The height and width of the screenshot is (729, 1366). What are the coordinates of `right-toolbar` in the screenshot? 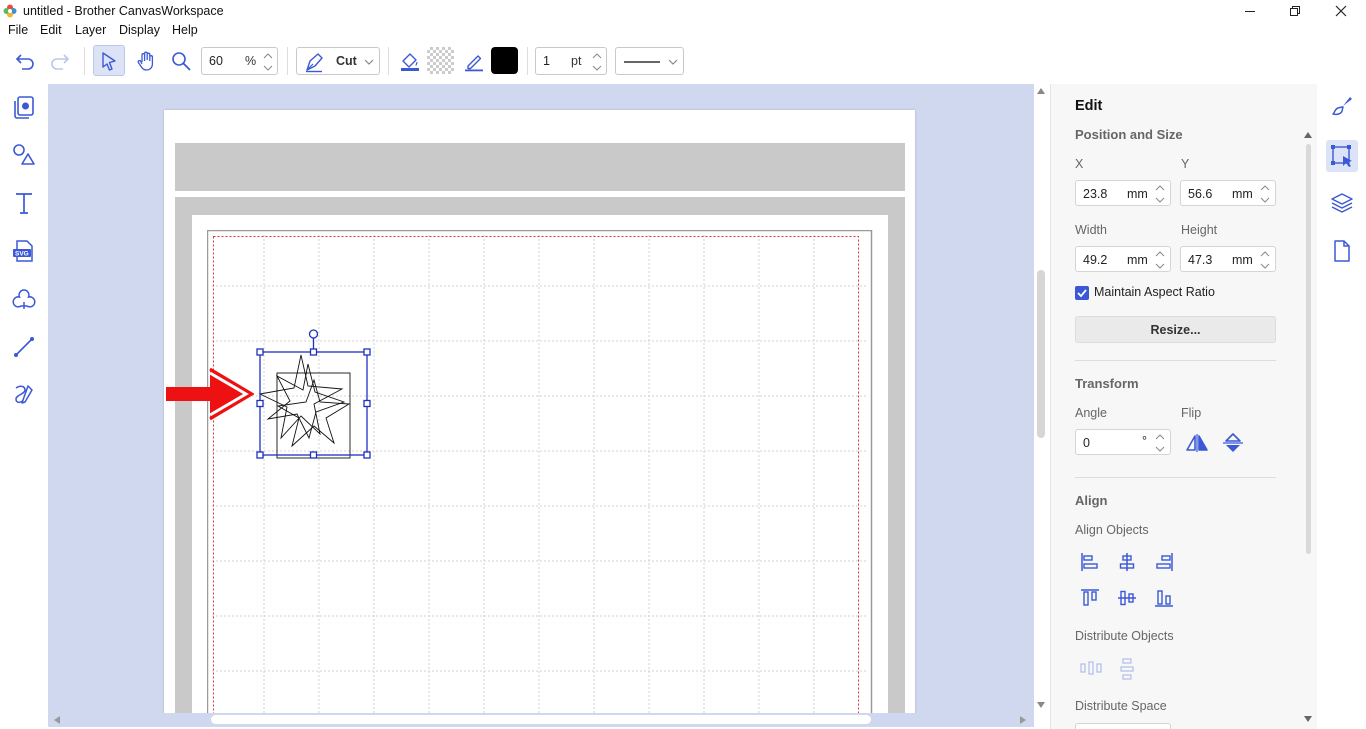 It's located at (1341, 406).